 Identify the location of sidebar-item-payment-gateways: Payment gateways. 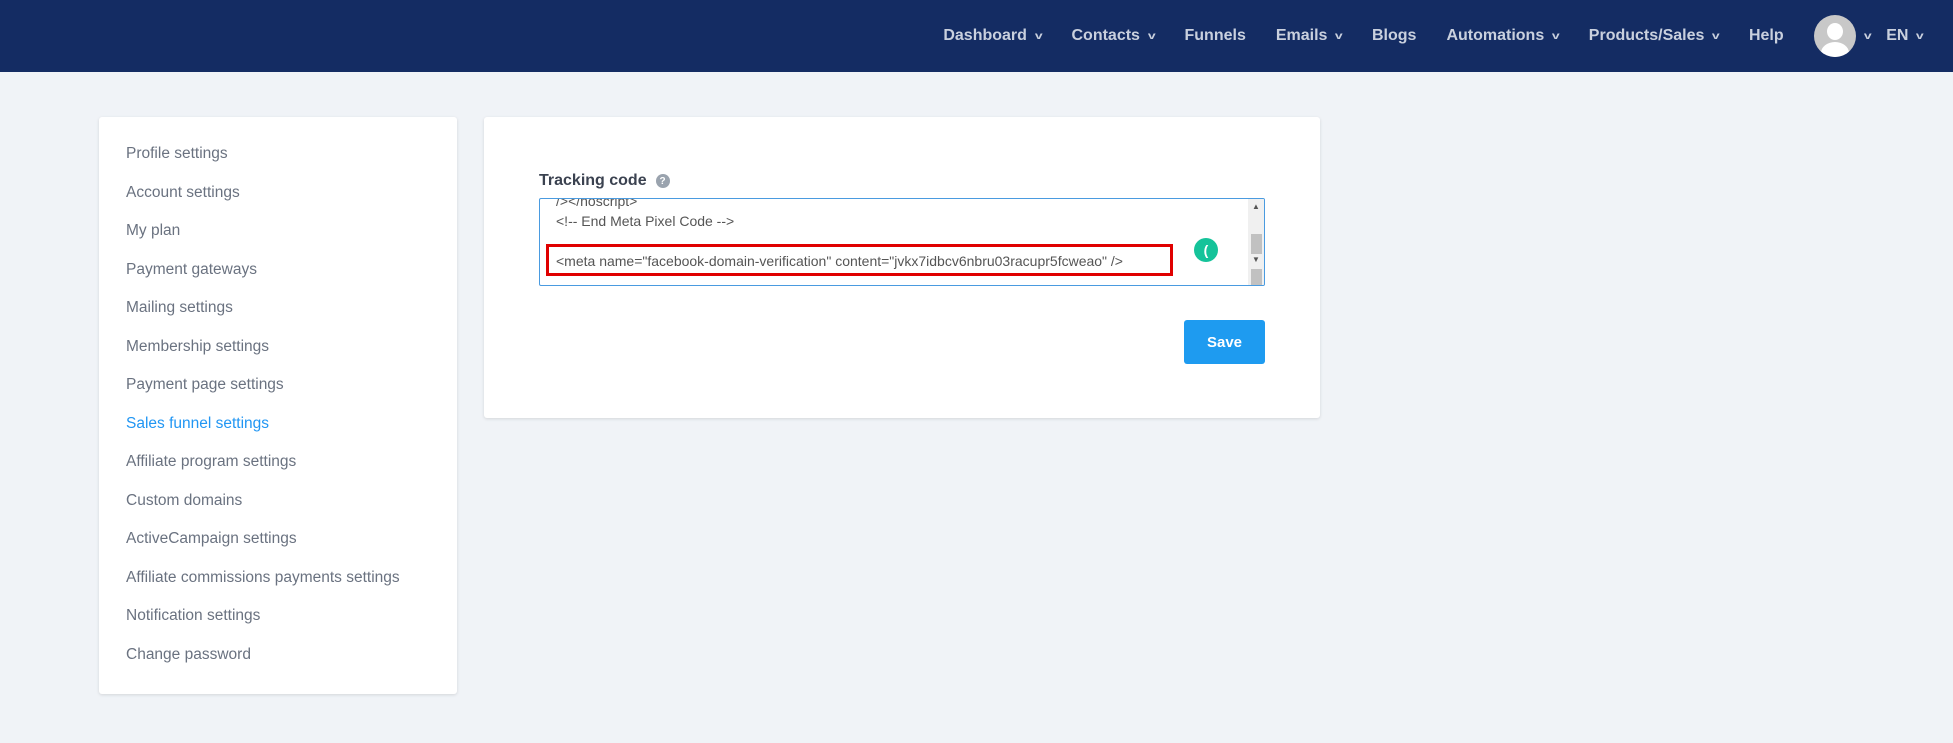
(191, 270).